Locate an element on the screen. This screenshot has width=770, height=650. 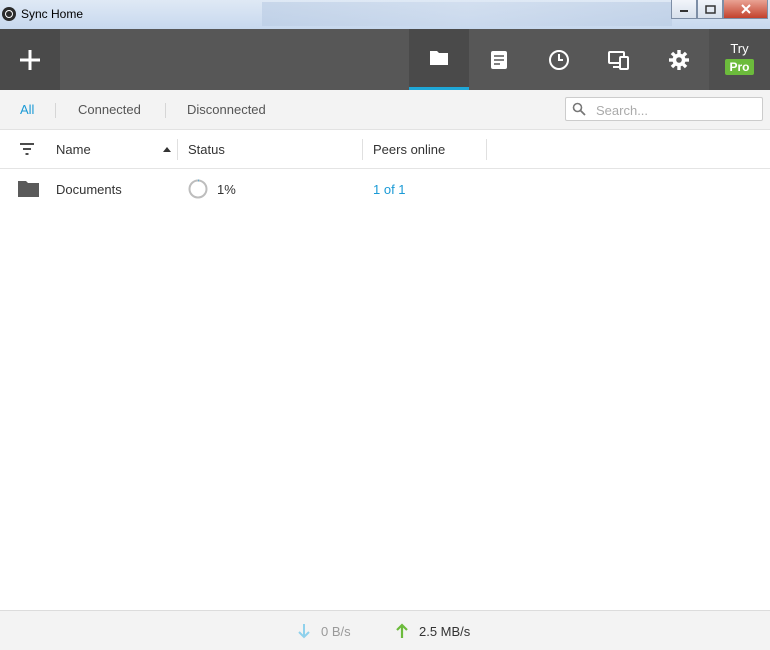
tab-folders is located at coordinates (439, 59).